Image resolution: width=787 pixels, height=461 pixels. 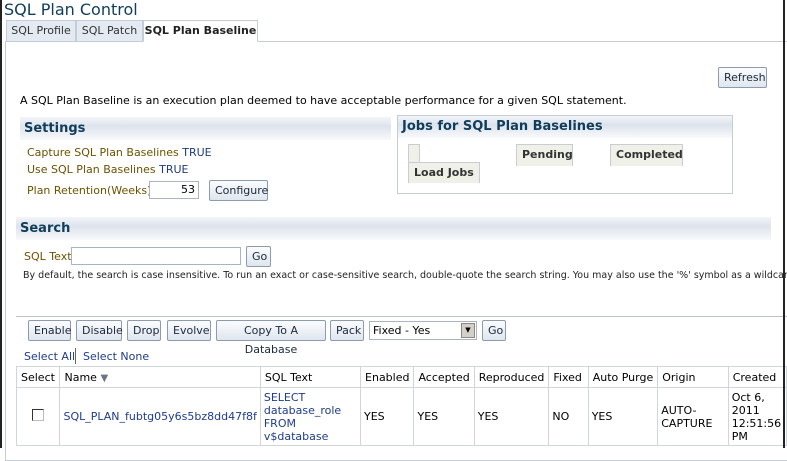 I want to click on completed-tab: Completed, so click(x=646, y=155).